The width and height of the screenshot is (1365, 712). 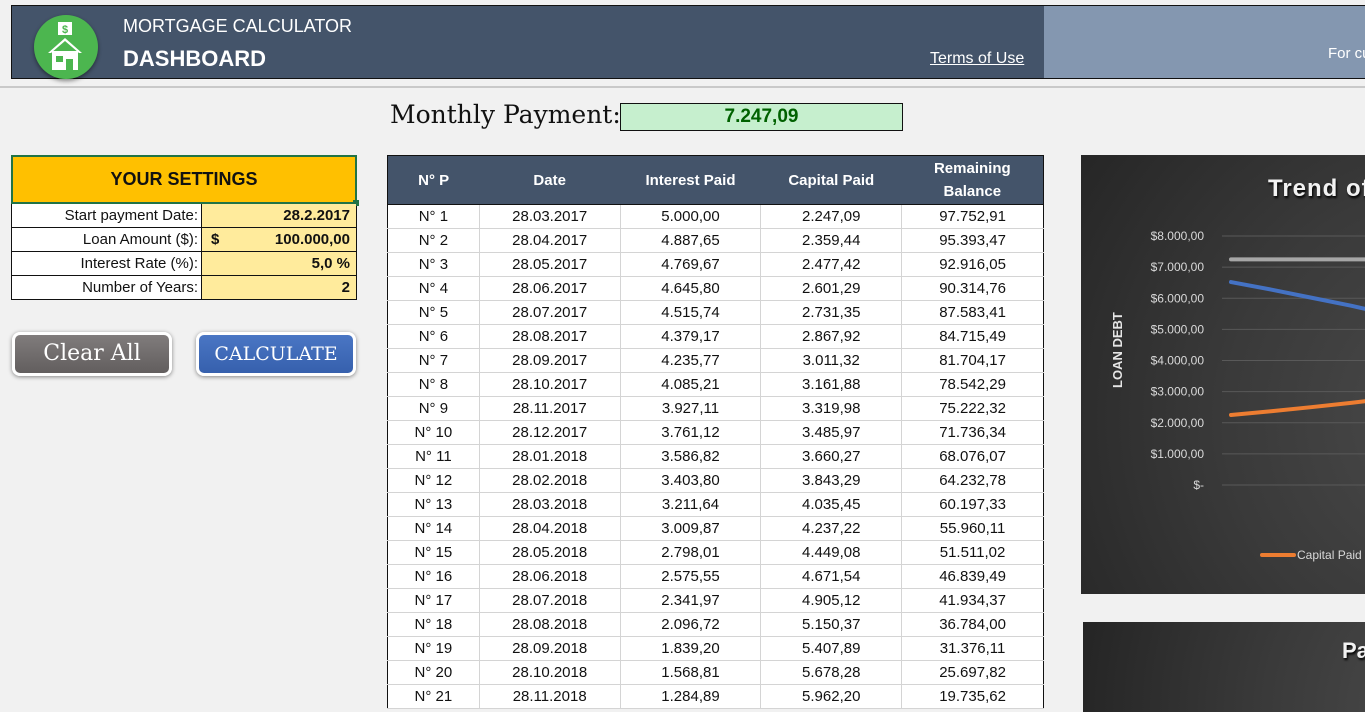 What do you see at coordinates (831, 648) in the screenshot?
I see `cell-capital-paid: 5.407,89` at bounding box center [831, 648].